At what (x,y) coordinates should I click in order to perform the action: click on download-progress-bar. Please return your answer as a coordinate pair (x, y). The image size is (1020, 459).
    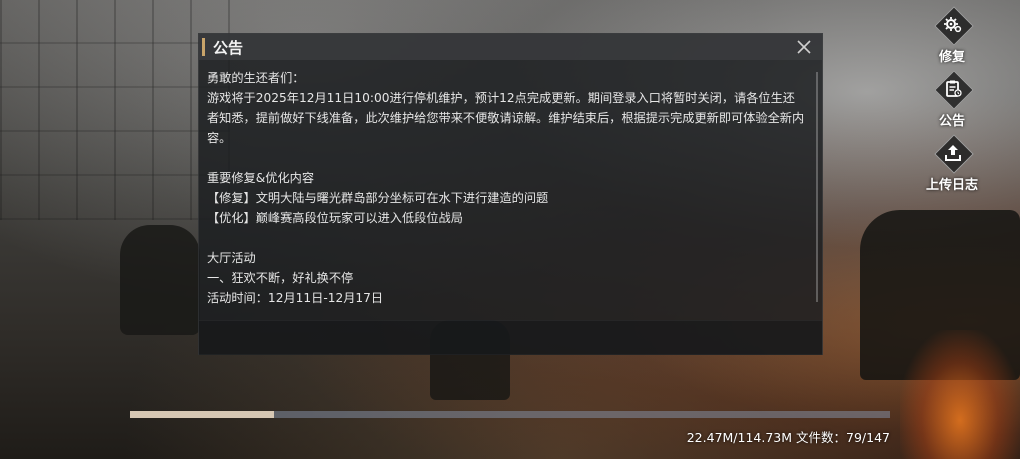
    Looking at the image, I should click on (510, 414).